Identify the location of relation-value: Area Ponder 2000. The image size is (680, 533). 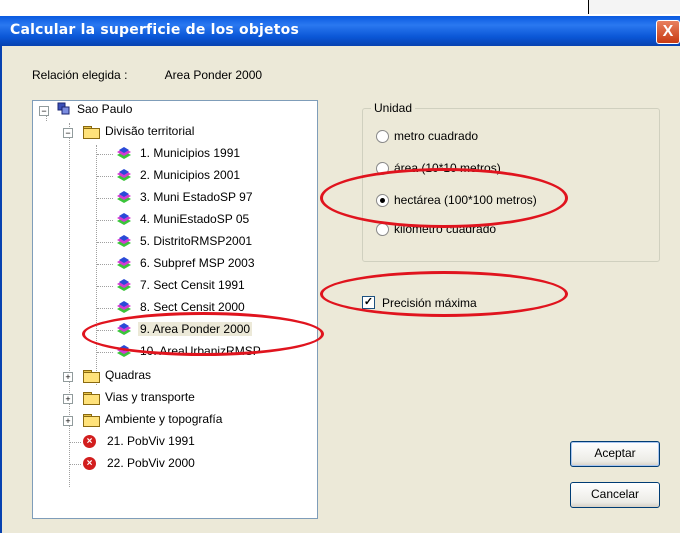
(213, 75).